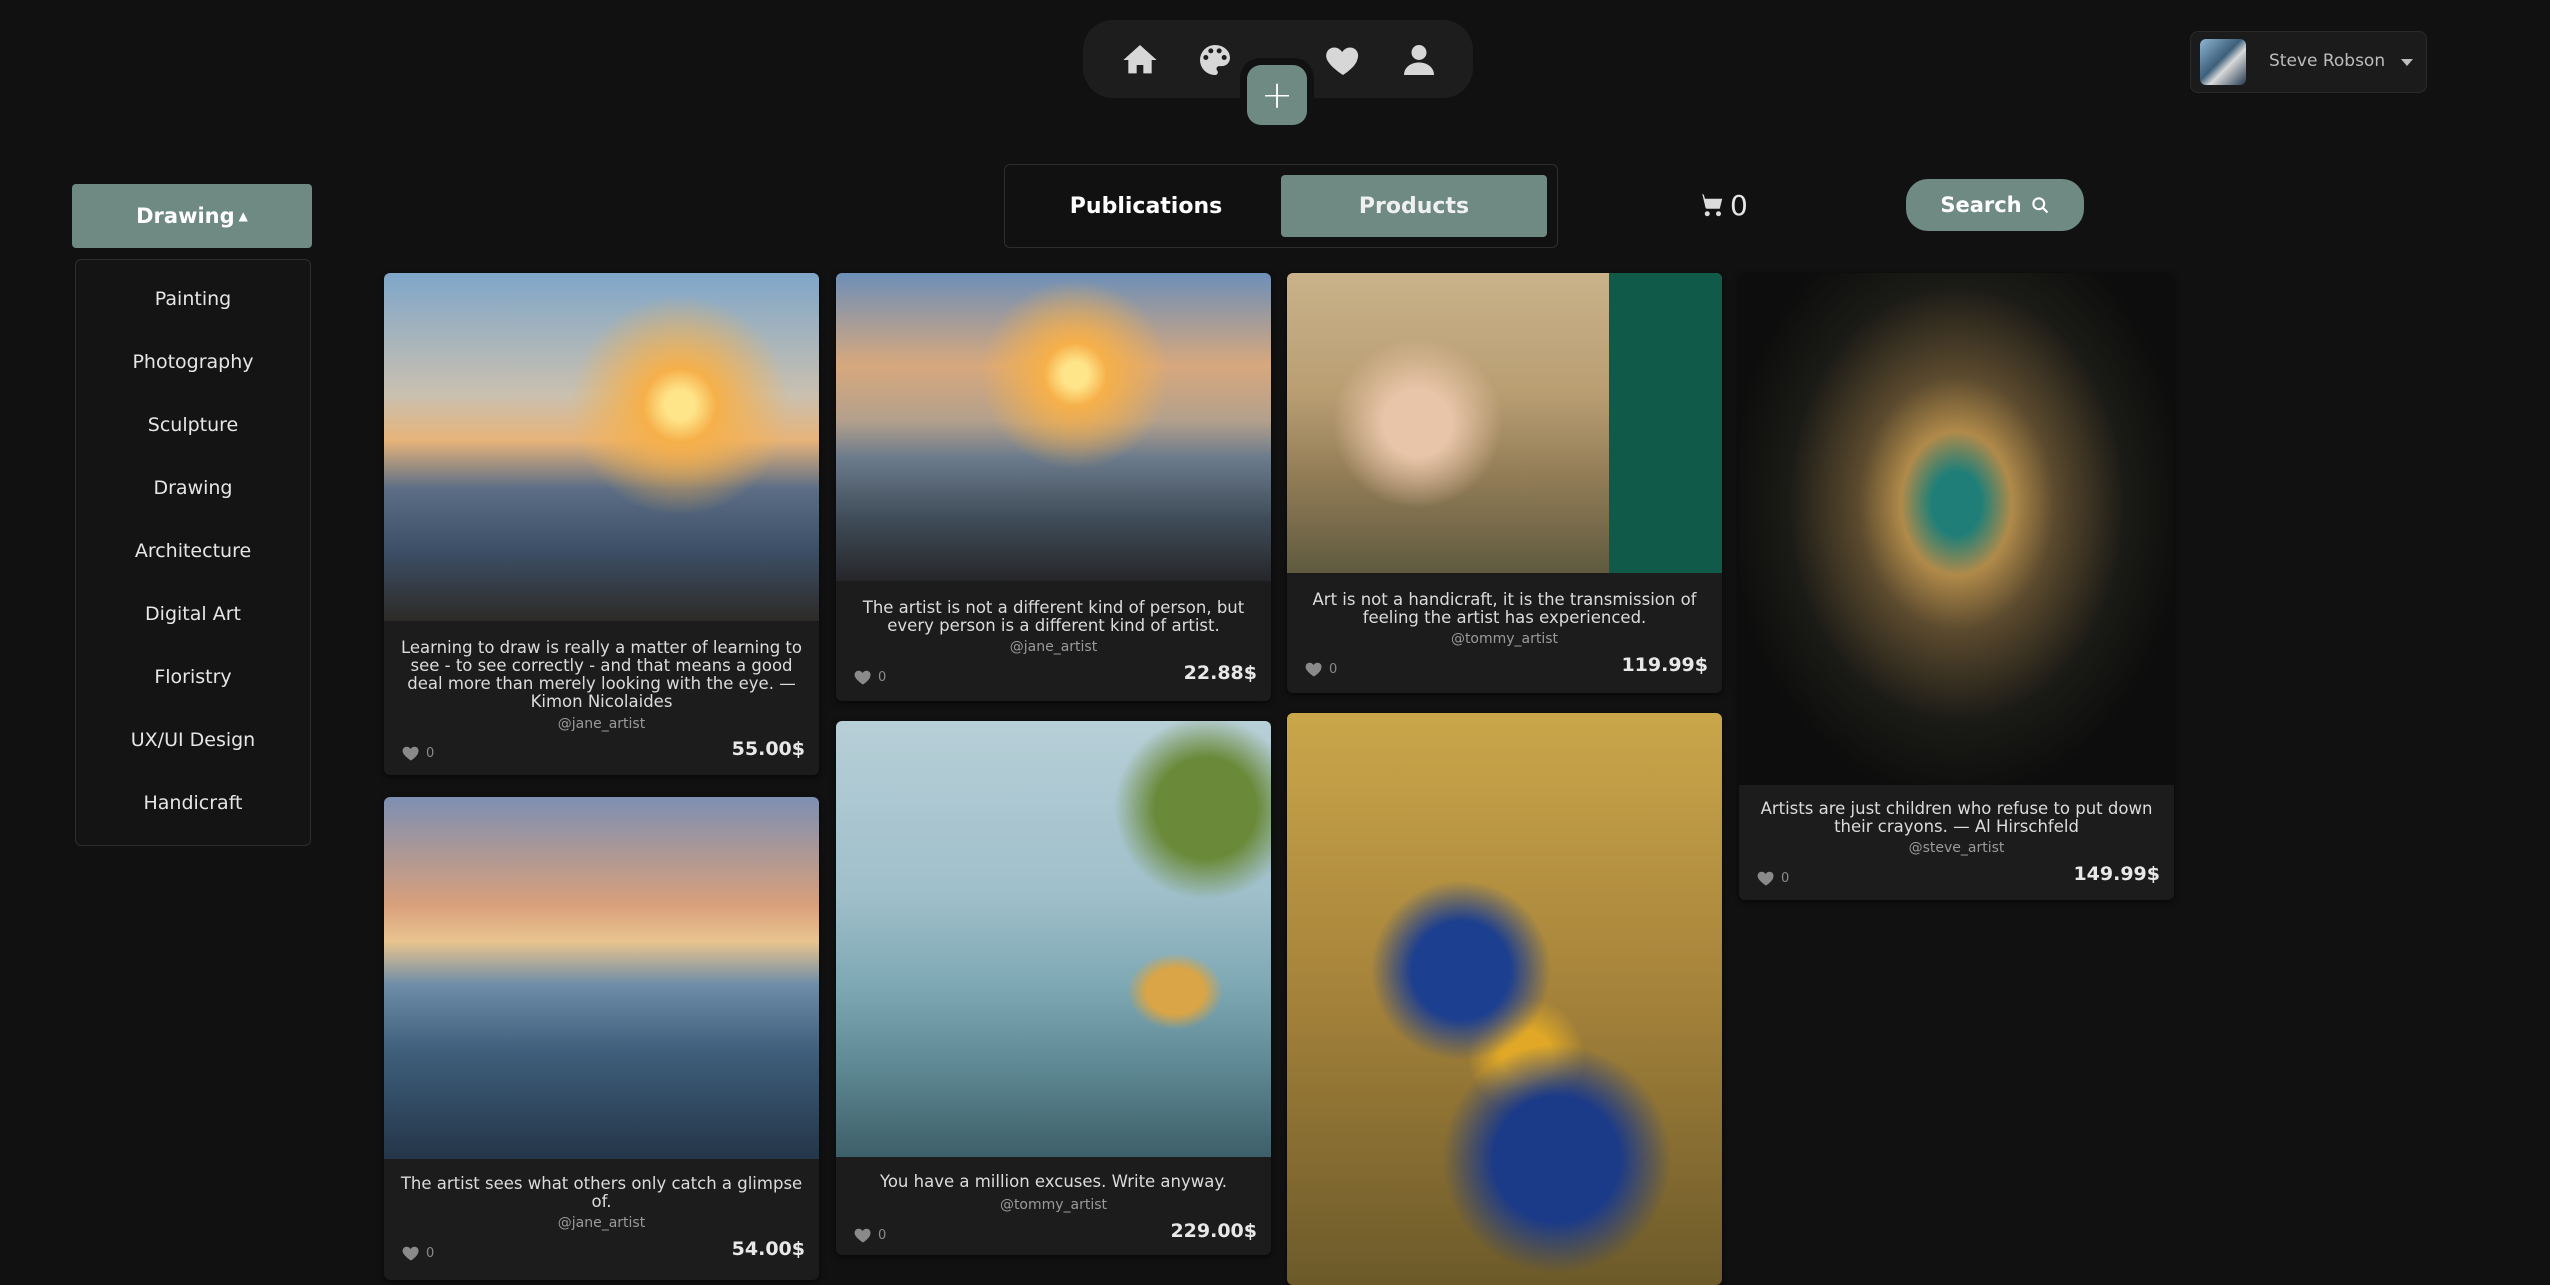 The height and width of the screenshot is (1285, 2550). I want to click on category-item-architecture: Architecture, so click(193, 551).